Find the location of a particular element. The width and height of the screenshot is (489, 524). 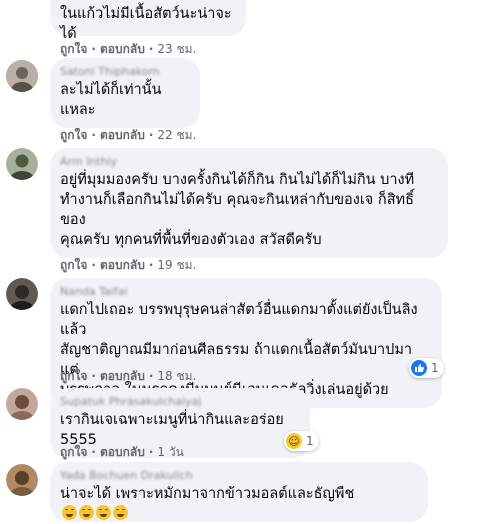

comment-actions: ถูกใจ · ตอบกลับ · 19 ชม. is located at coordinates (128, 265).